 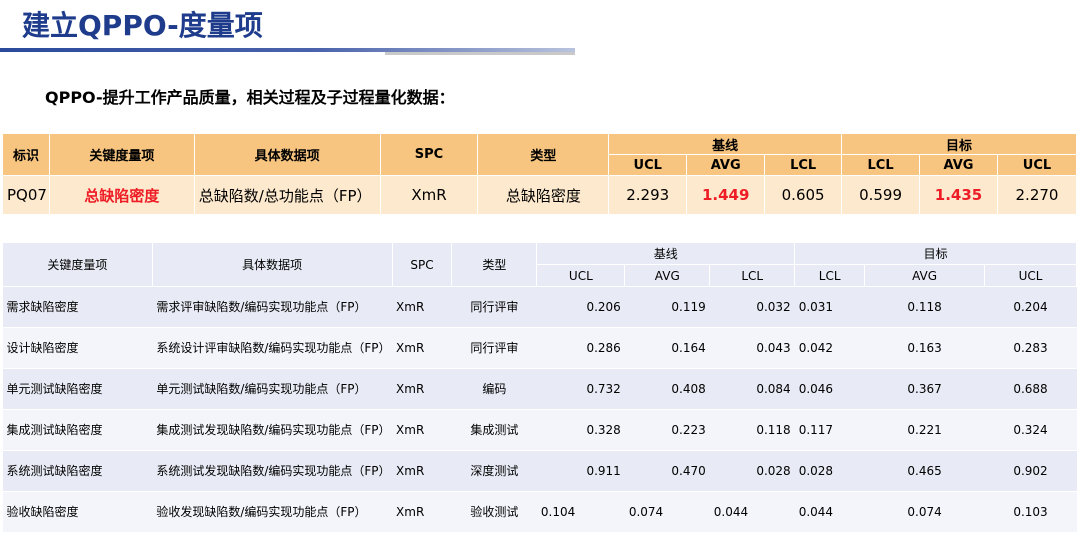 What do you see at coordinates (667, 512) in the screenshot?
I see `cell-baseline-avg: 0.074` at bounding box center [667, 512].